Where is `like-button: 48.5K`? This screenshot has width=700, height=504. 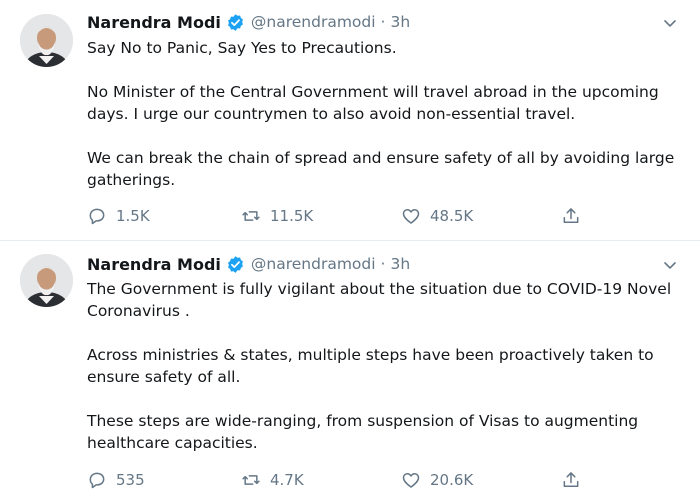
like-button: 48.5K is located at coordinates (437, 216).